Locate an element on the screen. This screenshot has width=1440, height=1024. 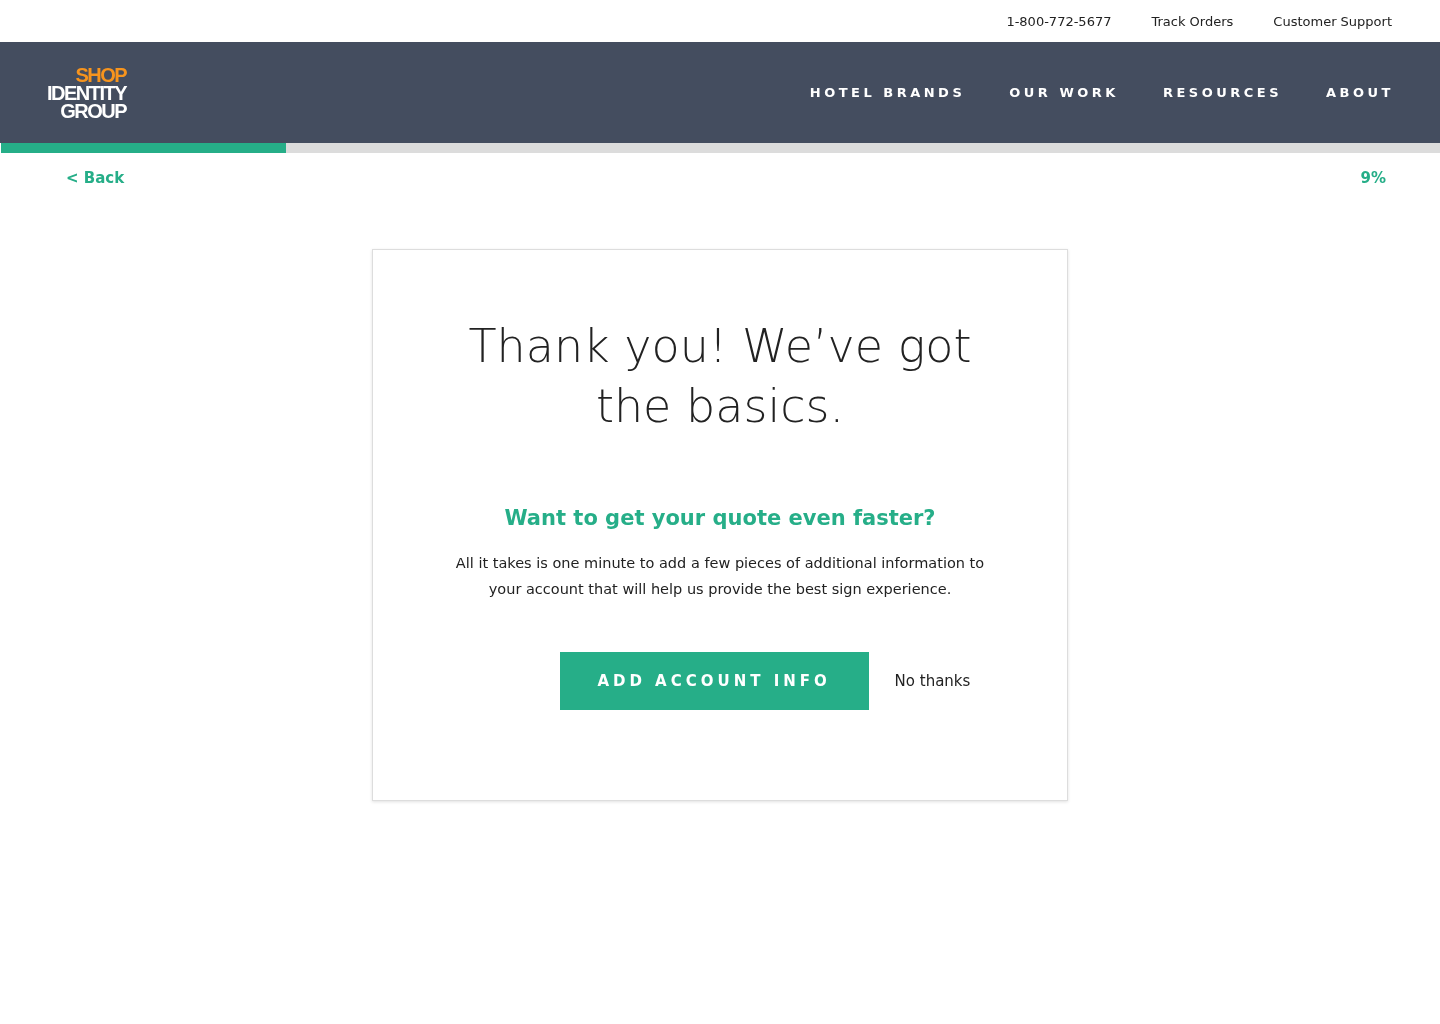
card-subtitle: Want to get your quote even faster? is located at coordinates (720, 518).